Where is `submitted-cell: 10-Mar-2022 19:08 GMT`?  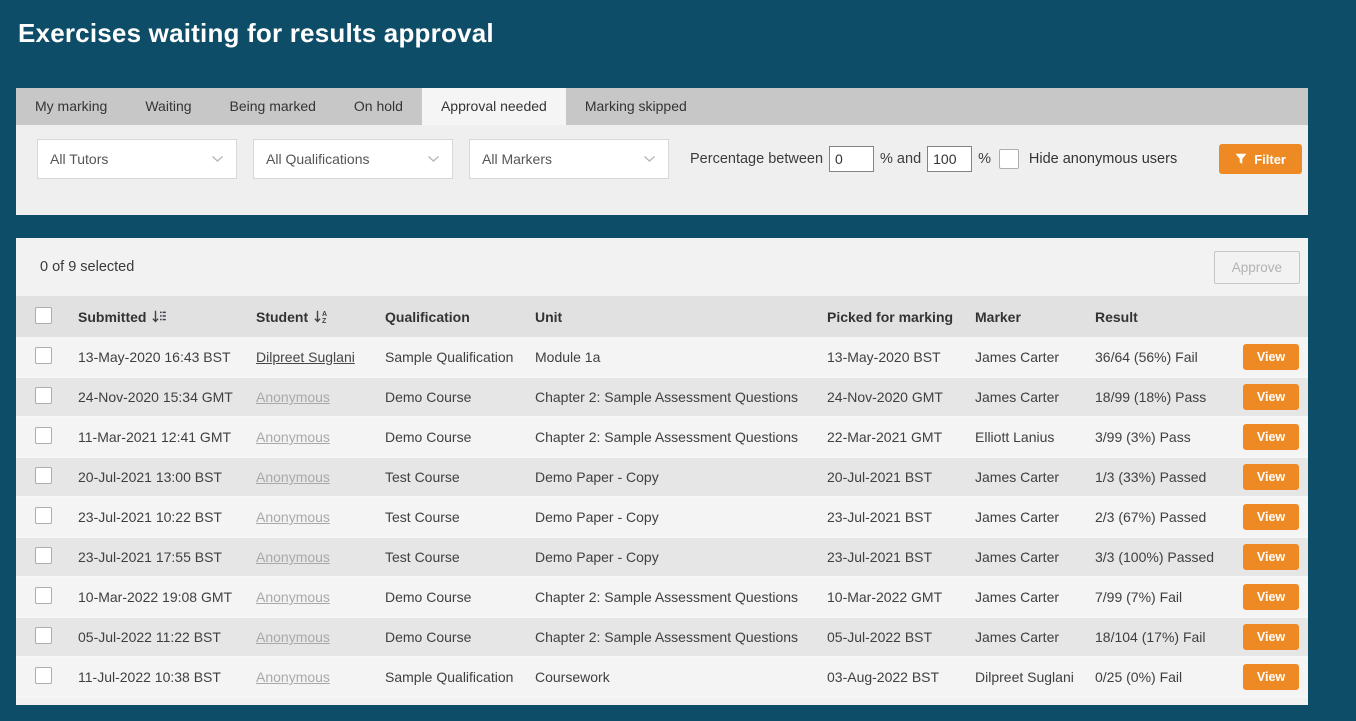
submitted-cell: 10-Mar-2022 19:08 GMT is located at coordinates (155, 597).